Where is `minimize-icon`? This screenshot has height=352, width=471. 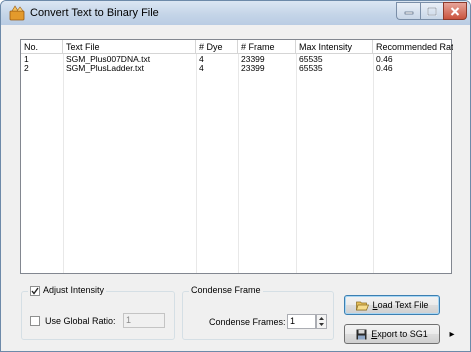 minimize-icon is located at coordinates (408, 13).